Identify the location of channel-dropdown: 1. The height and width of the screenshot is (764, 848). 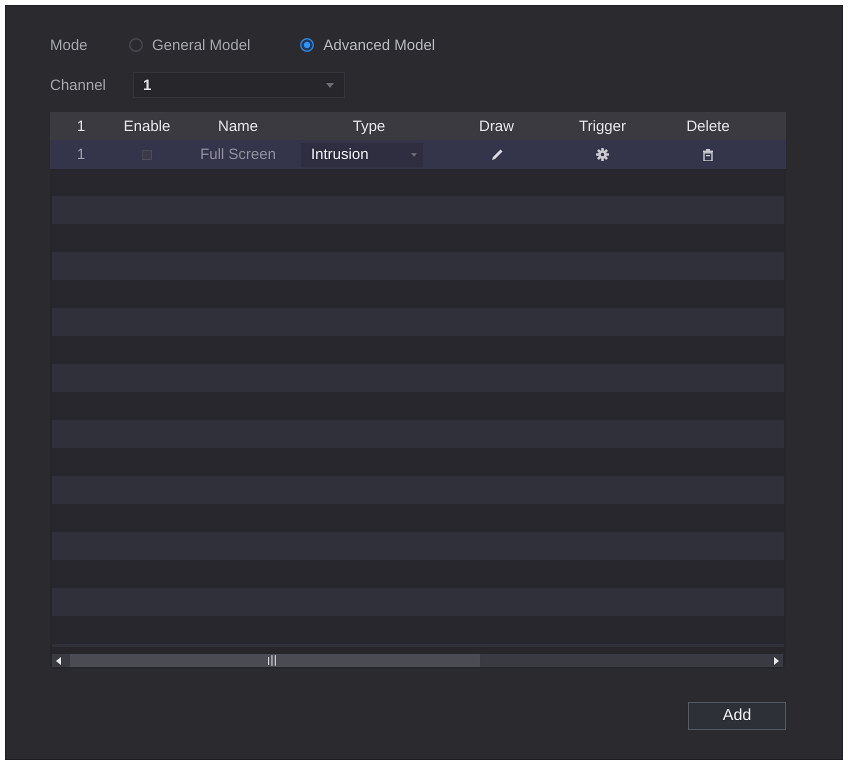
(239, 85).